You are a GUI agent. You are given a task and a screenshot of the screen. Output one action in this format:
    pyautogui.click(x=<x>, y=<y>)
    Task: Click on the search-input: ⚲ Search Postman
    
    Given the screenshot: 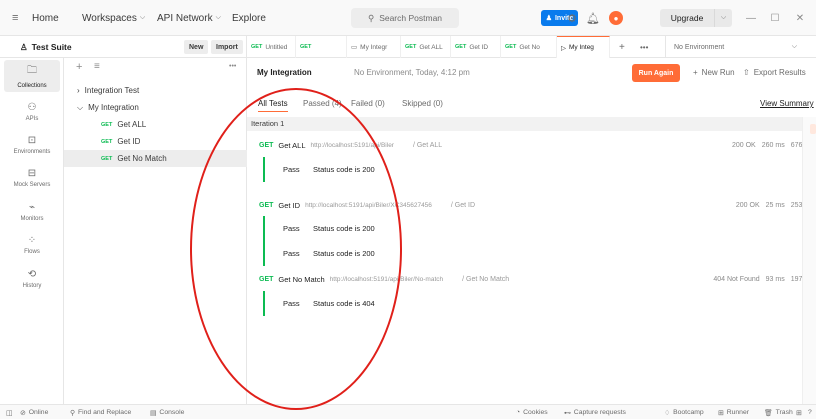 What is the action you would take?
    pyautogui.click(x=405, y=18)
    